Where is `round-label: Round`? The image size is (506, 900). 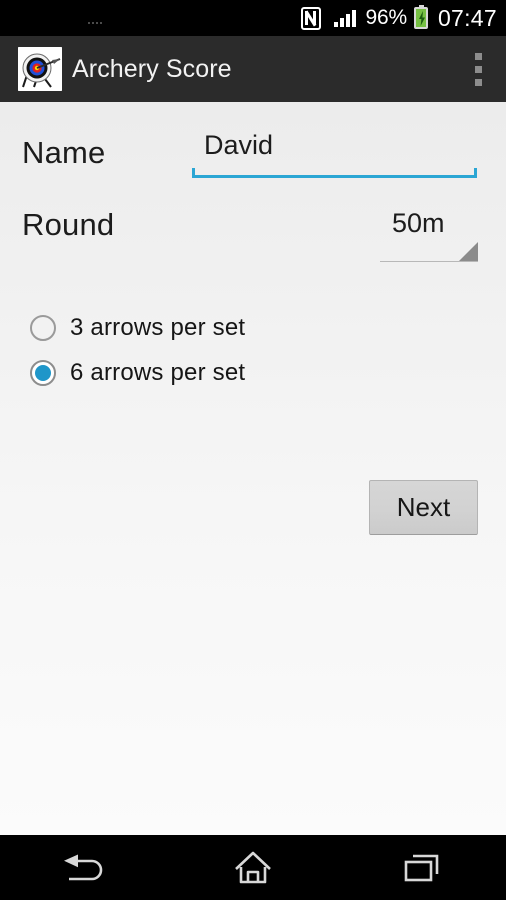
round-label: Round is located at coordinates (68, 224).